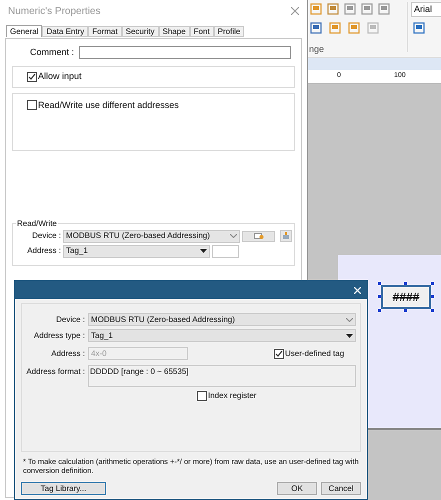 This screenshot has height=500, width=441. Describe the element at coordinates (297, 488) in the screenshot. I see `ok-button: OK` at that location.